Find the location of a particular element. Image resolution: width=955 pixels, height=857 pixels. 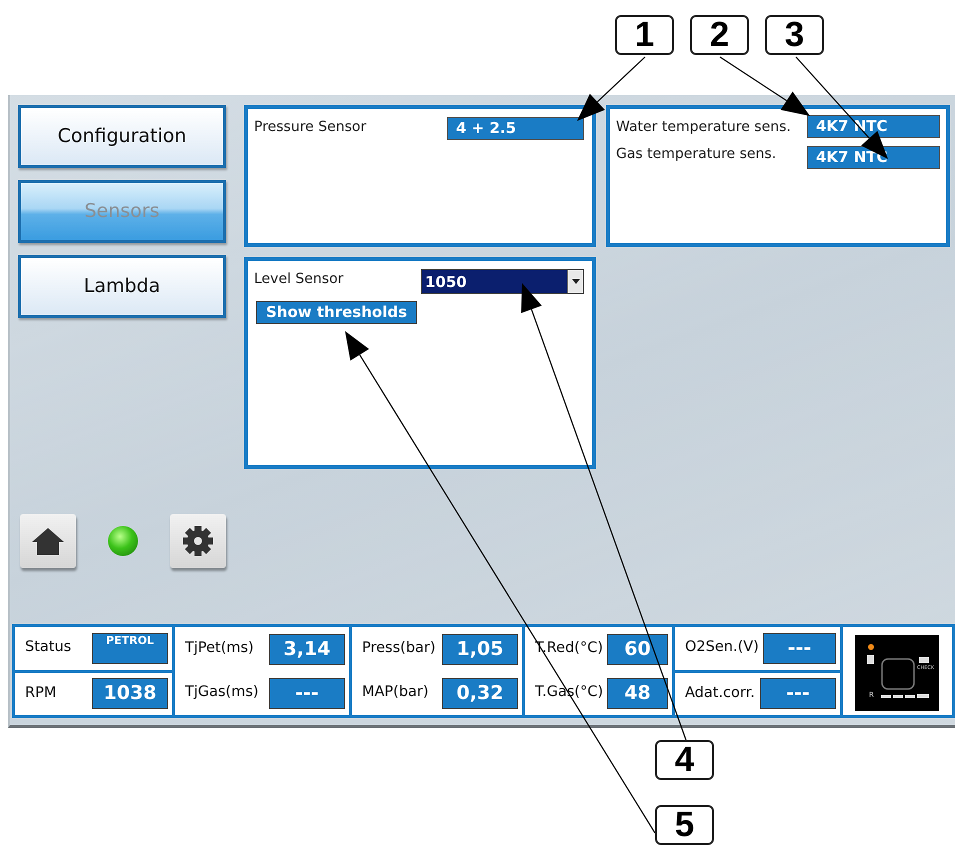

leader-line is located at coordinates (611, 88).